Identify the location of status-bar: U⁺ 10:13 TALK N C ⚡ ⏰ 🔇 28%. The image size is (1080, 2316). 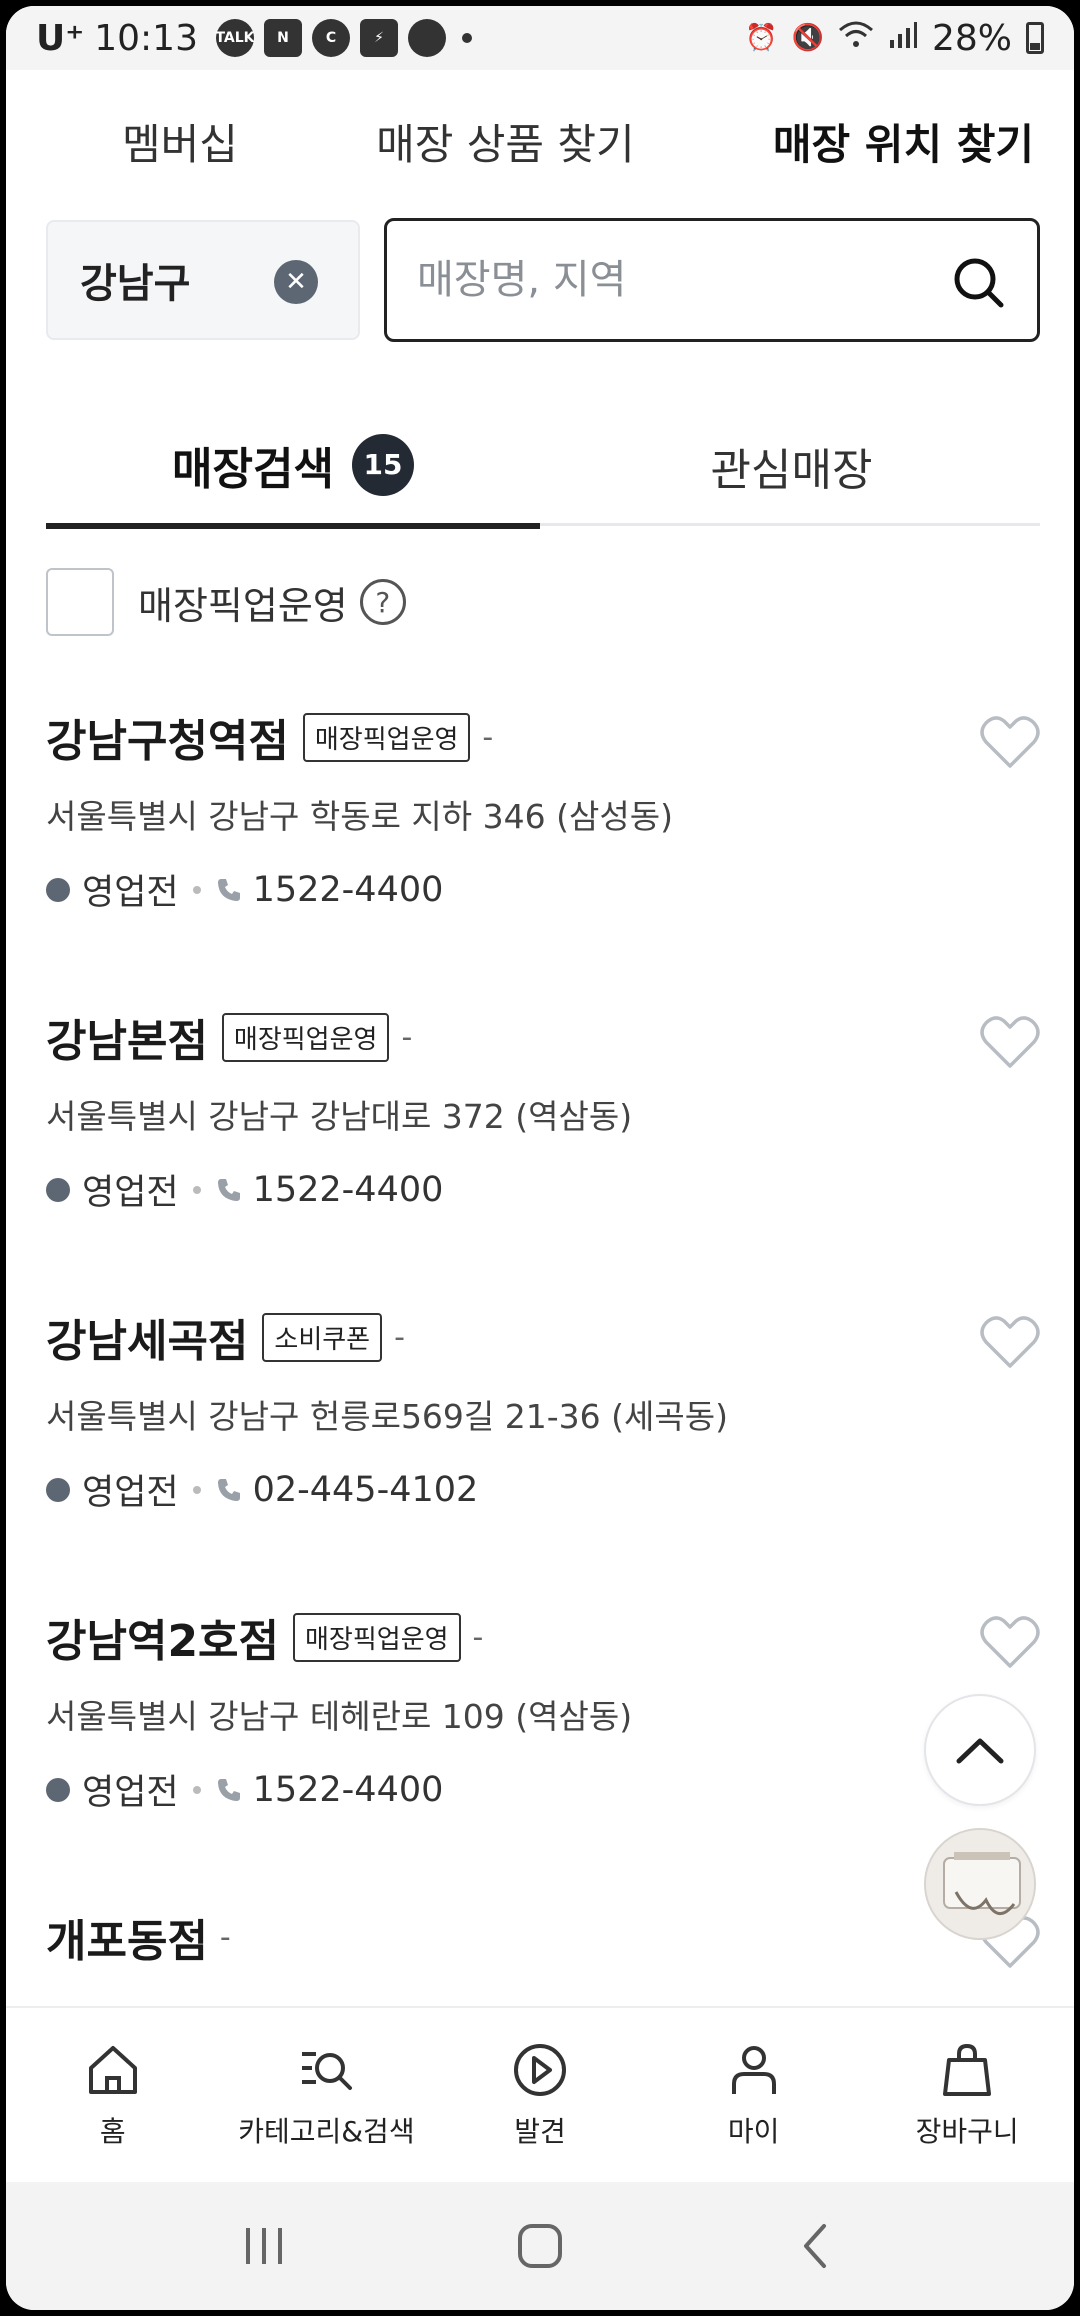
(540, 38).